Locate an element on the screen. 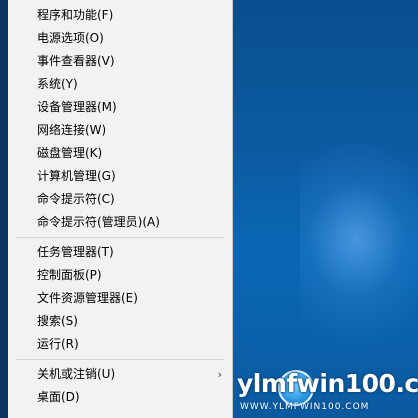 This screenshot has height=418, width=418. menu-item-network-connections: 网络连接(W) is located at coordinates (120, 130).